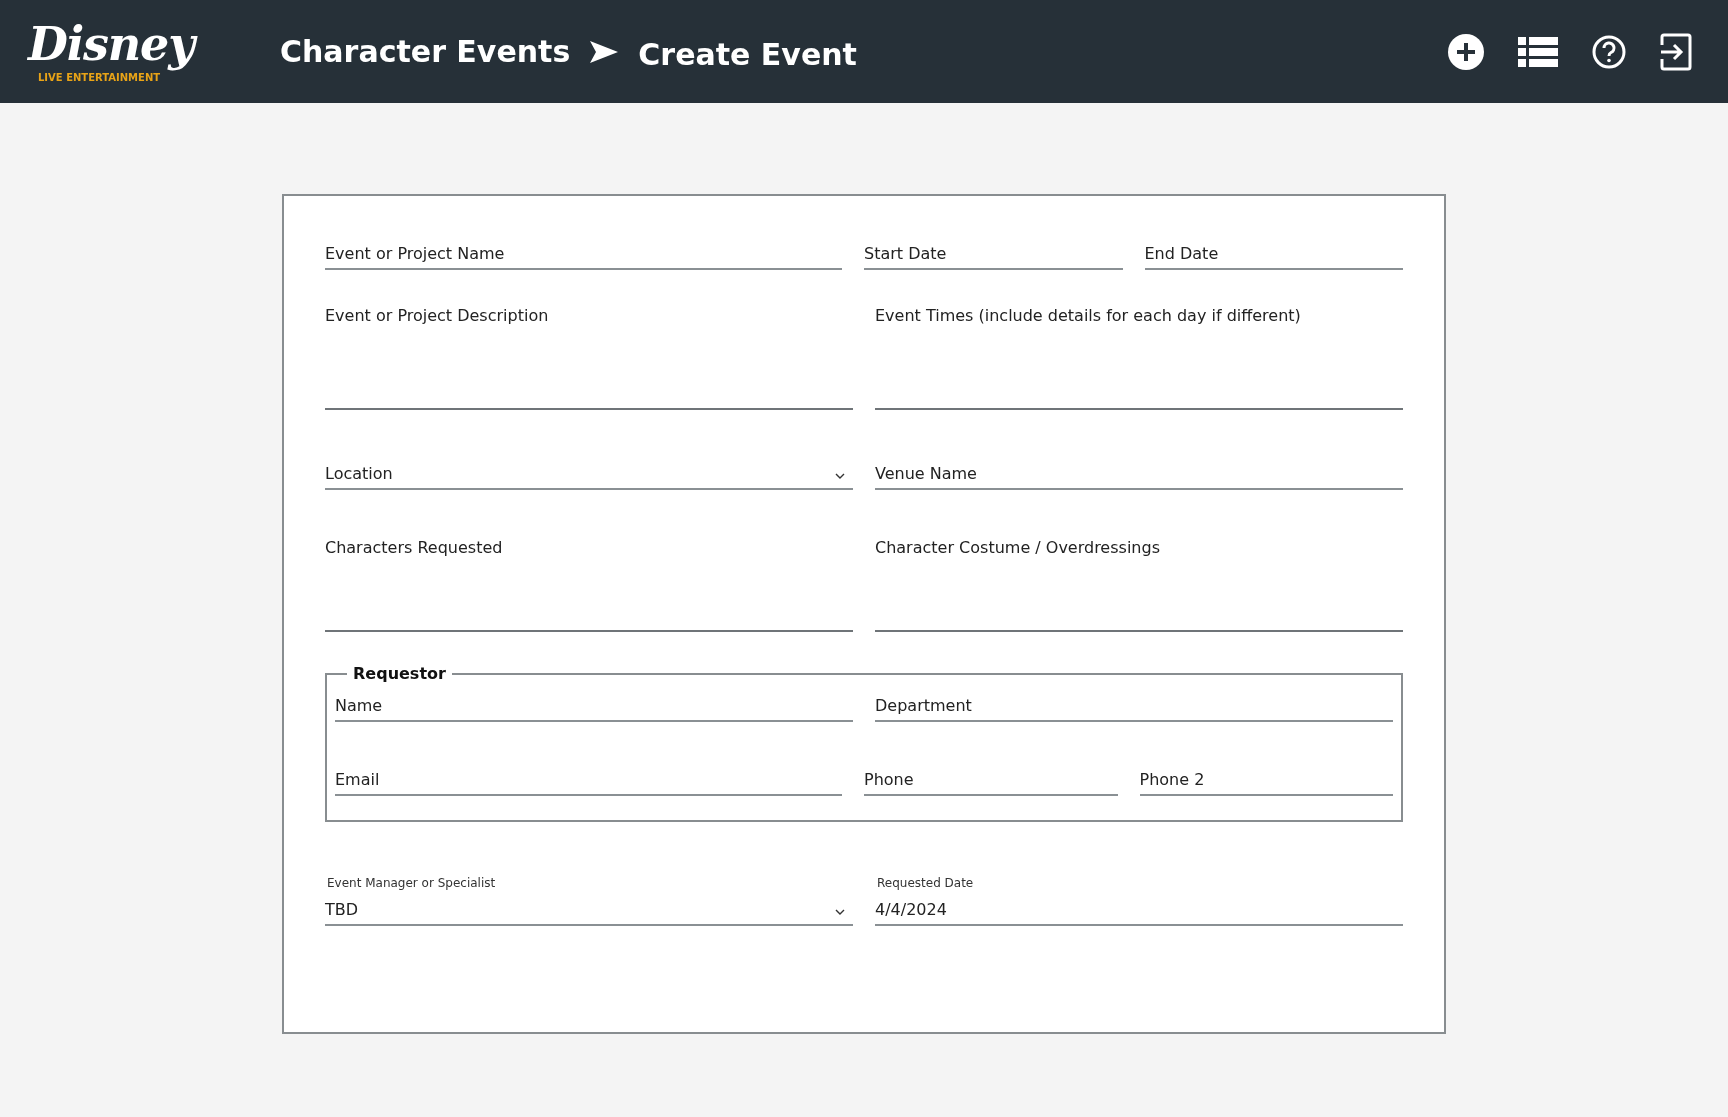 The height and width of the screenshot is (1117, 1728). I want to click on text-area: Character Costume / Overdressings, so click(1139, 582).